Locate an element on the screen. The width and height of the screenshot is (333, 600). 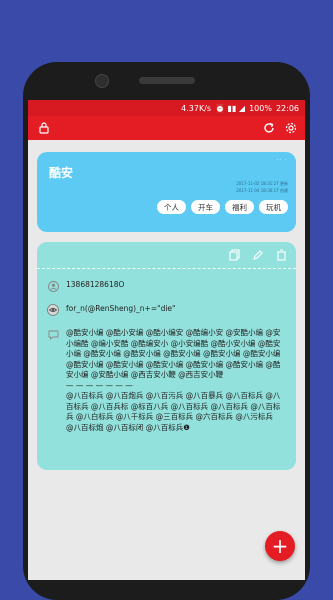
phone-top-bezel is located at coordinates (166, 81).